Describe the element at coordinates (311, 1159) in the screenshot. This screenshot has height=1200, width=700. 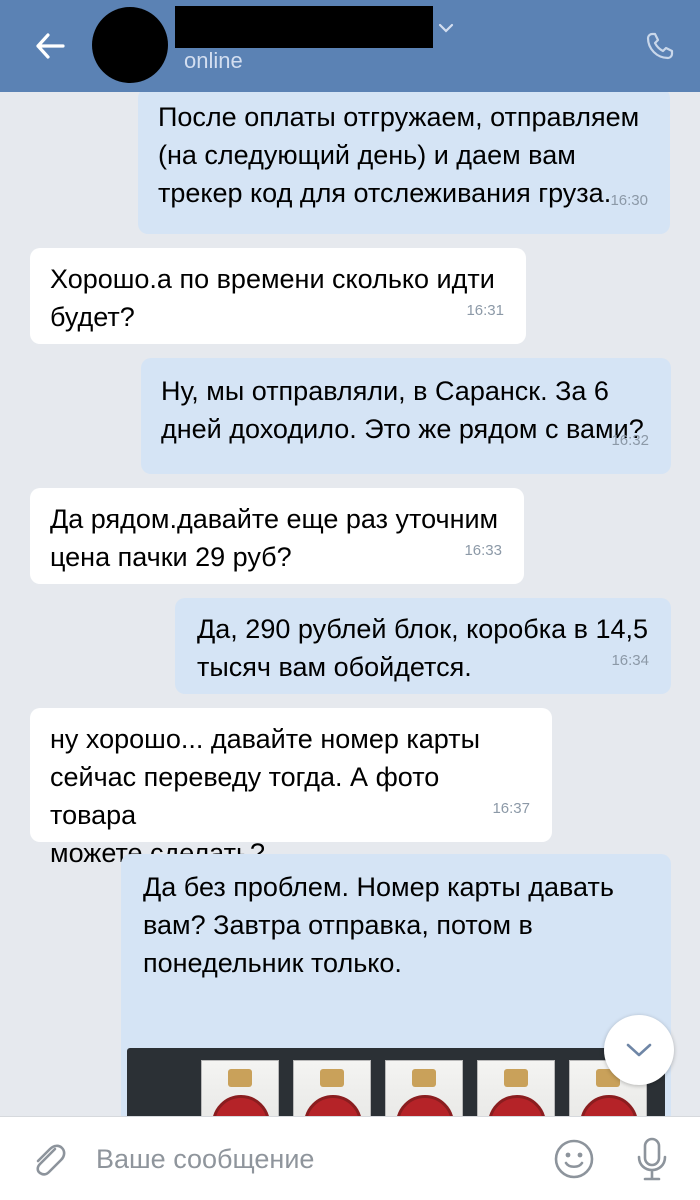
I see `message-input` at that location.